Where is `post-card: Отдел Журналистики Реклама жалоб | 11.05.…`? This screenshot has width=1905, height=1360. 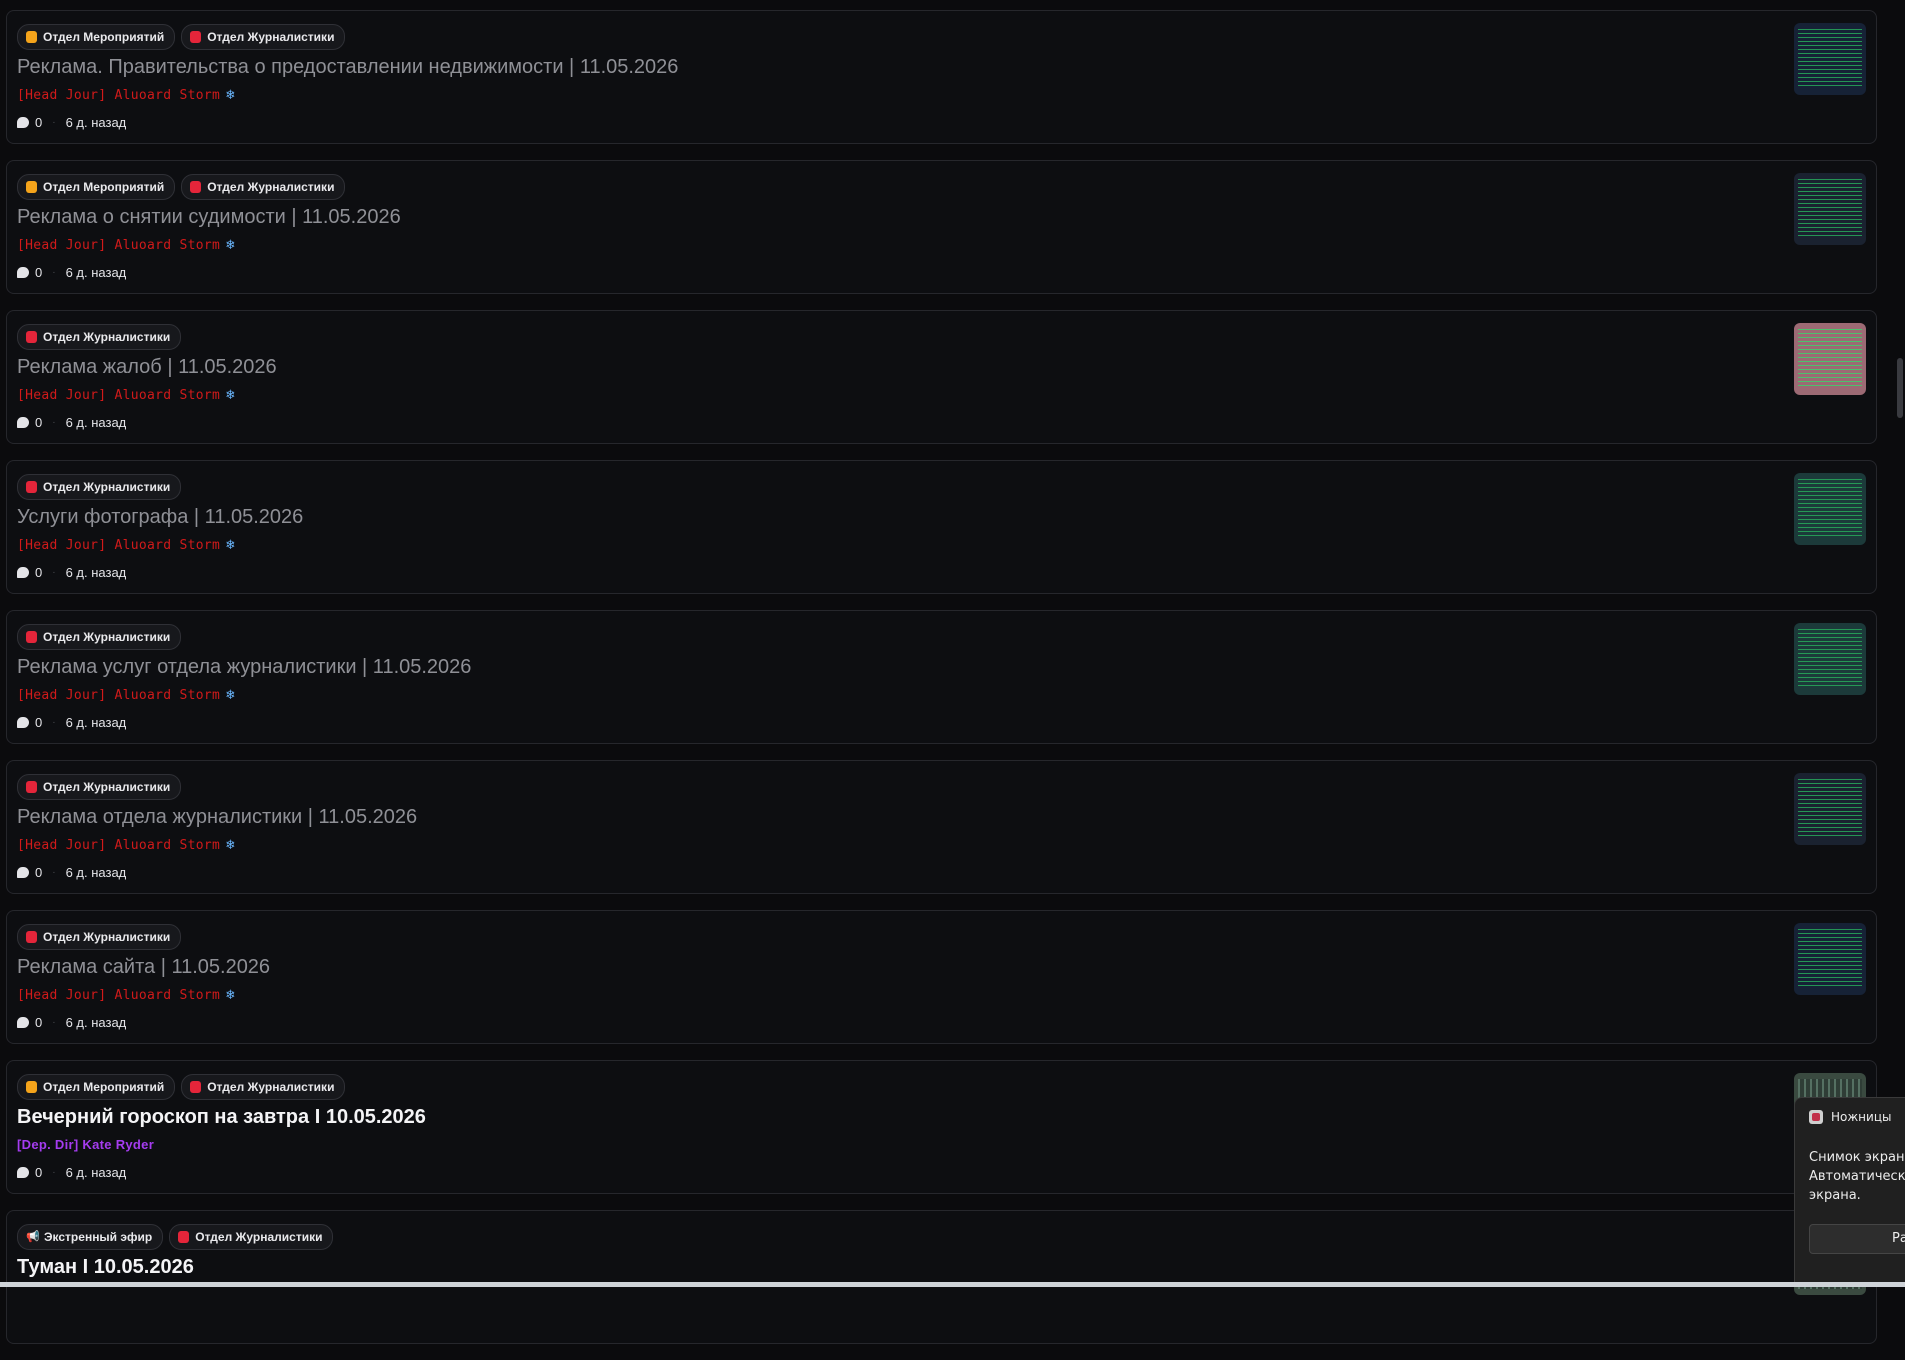 post-card: Отдел Журналистики Реклама жалоб | 11.05.… is located at coordinates (941, 377).